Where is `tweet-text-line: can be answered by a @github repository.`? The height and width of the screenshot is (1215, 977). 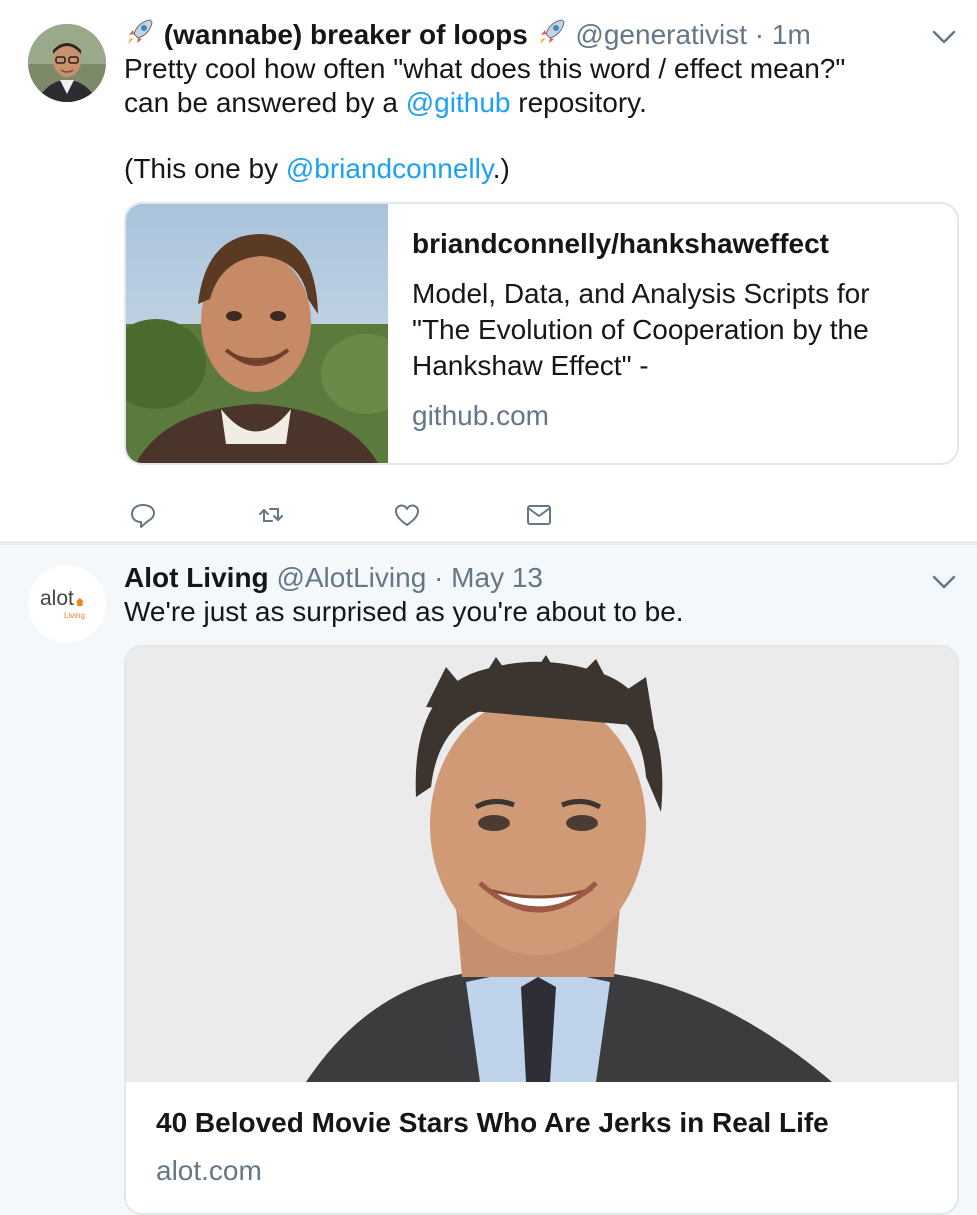
tweet-text-line: can be answered by a @github repository. is located at coordinates (385, 103).